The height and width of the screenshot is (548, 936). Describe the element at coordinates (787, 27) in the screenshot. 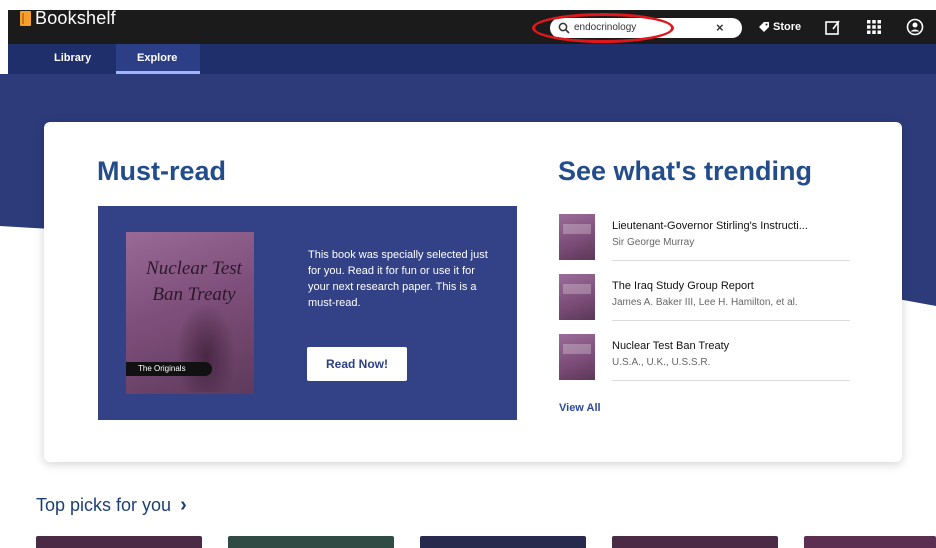

I see `store-link: Store` at that location.